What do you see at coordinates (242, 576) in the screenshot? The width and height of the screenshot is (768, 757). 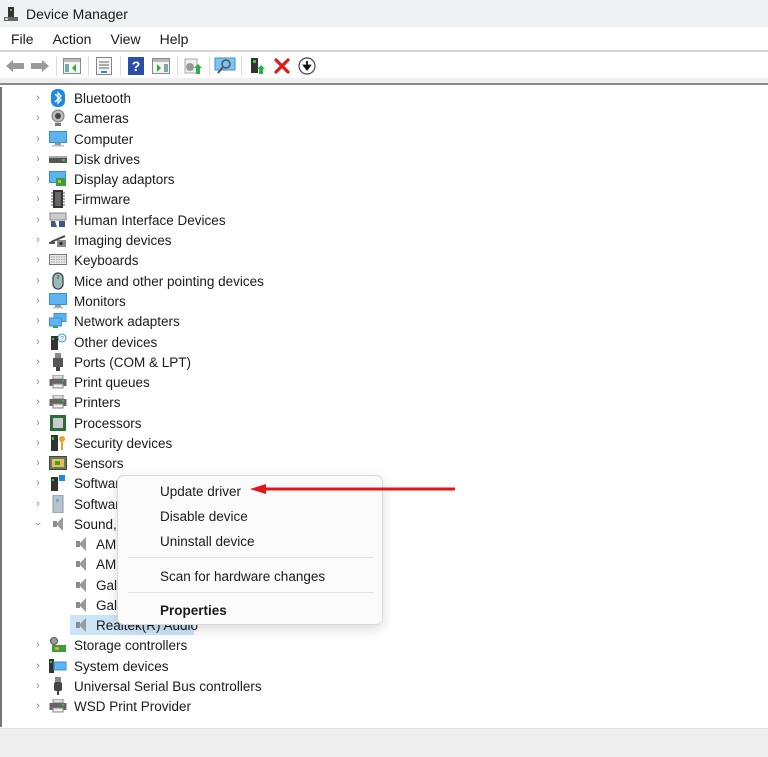 I see `menu-item-scan-hardware: Scan for hardware changes` at bounding box center [242, 576].